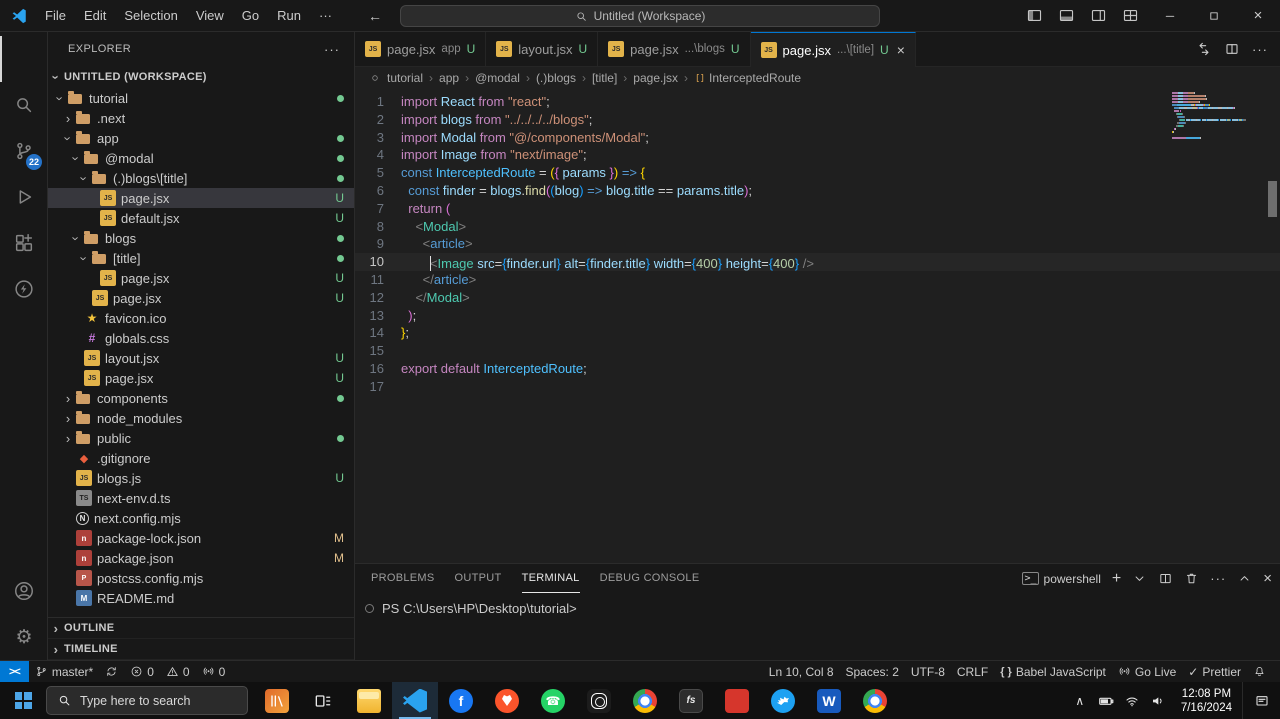  What do you see at coordinates (201, 98) in the screenshot?
I see `tree-item-tutorial: › tutorial` at bounding box center [201, 98].